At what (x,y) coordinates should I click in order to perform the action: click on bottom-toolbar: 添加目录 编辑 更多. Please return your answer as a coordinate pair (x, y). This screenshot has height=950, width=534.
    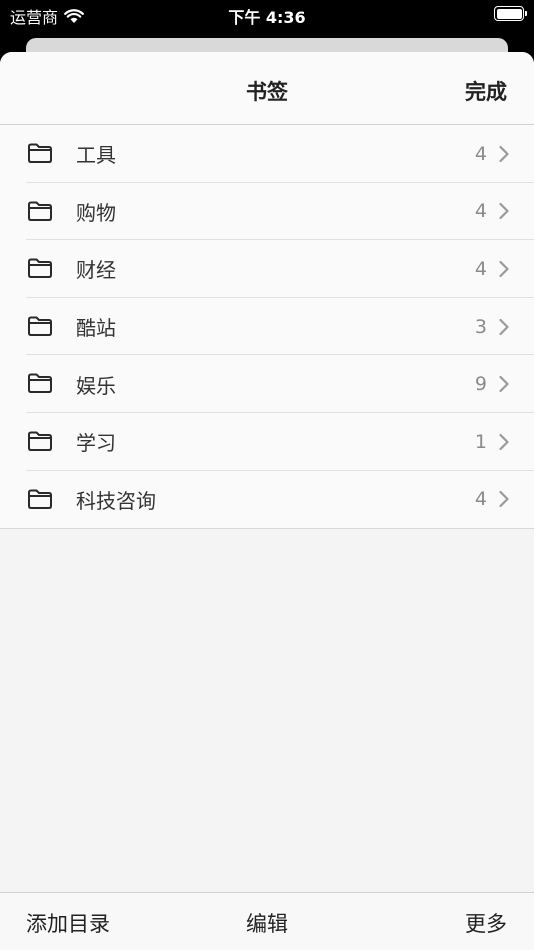
    Looking at the image, I should click on (267, 921).